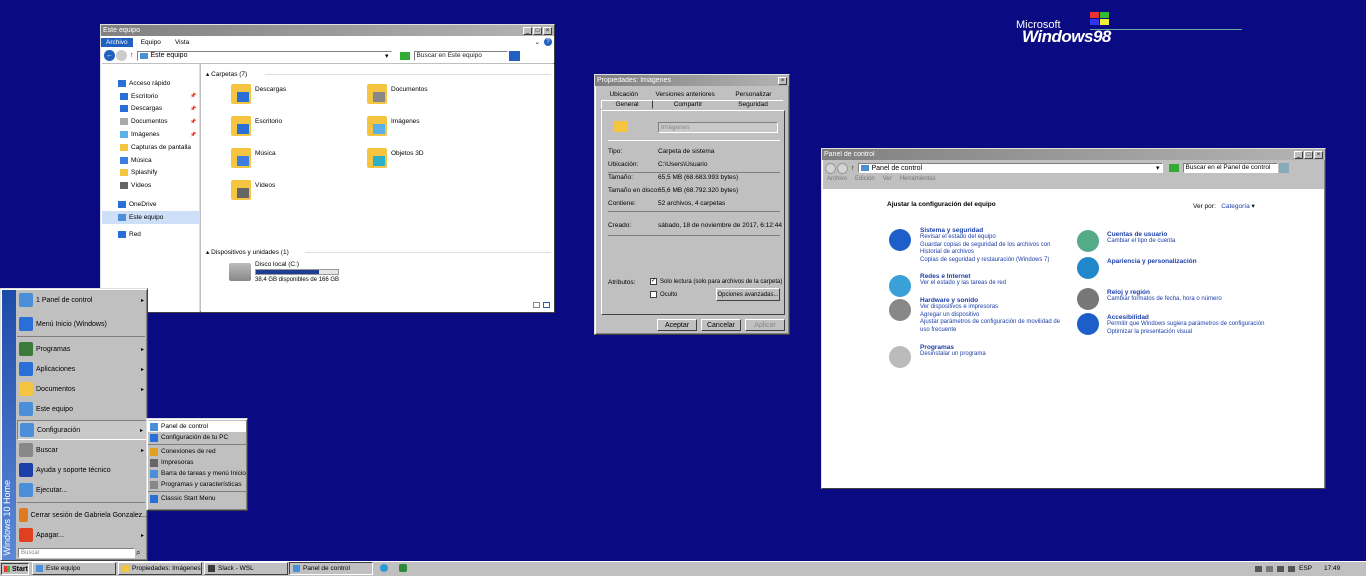 This screenshot has width=1366, height=576. I want to click on nav-item-escritorio: Escritorio 📌, so click(150, 96).